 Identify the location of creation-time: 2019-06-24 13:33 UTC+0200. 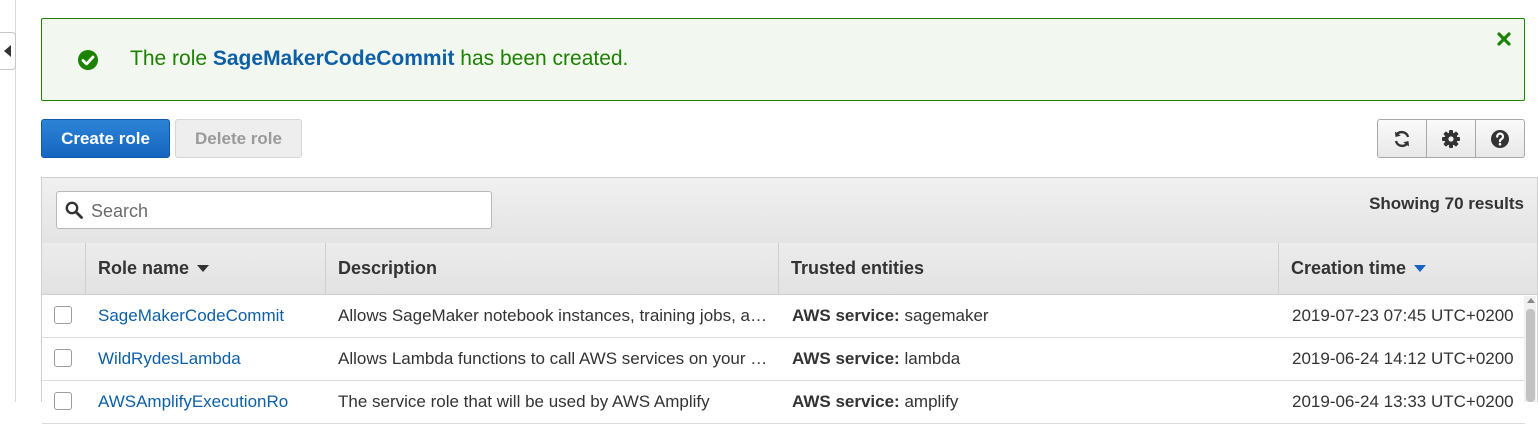
(1403, 401).